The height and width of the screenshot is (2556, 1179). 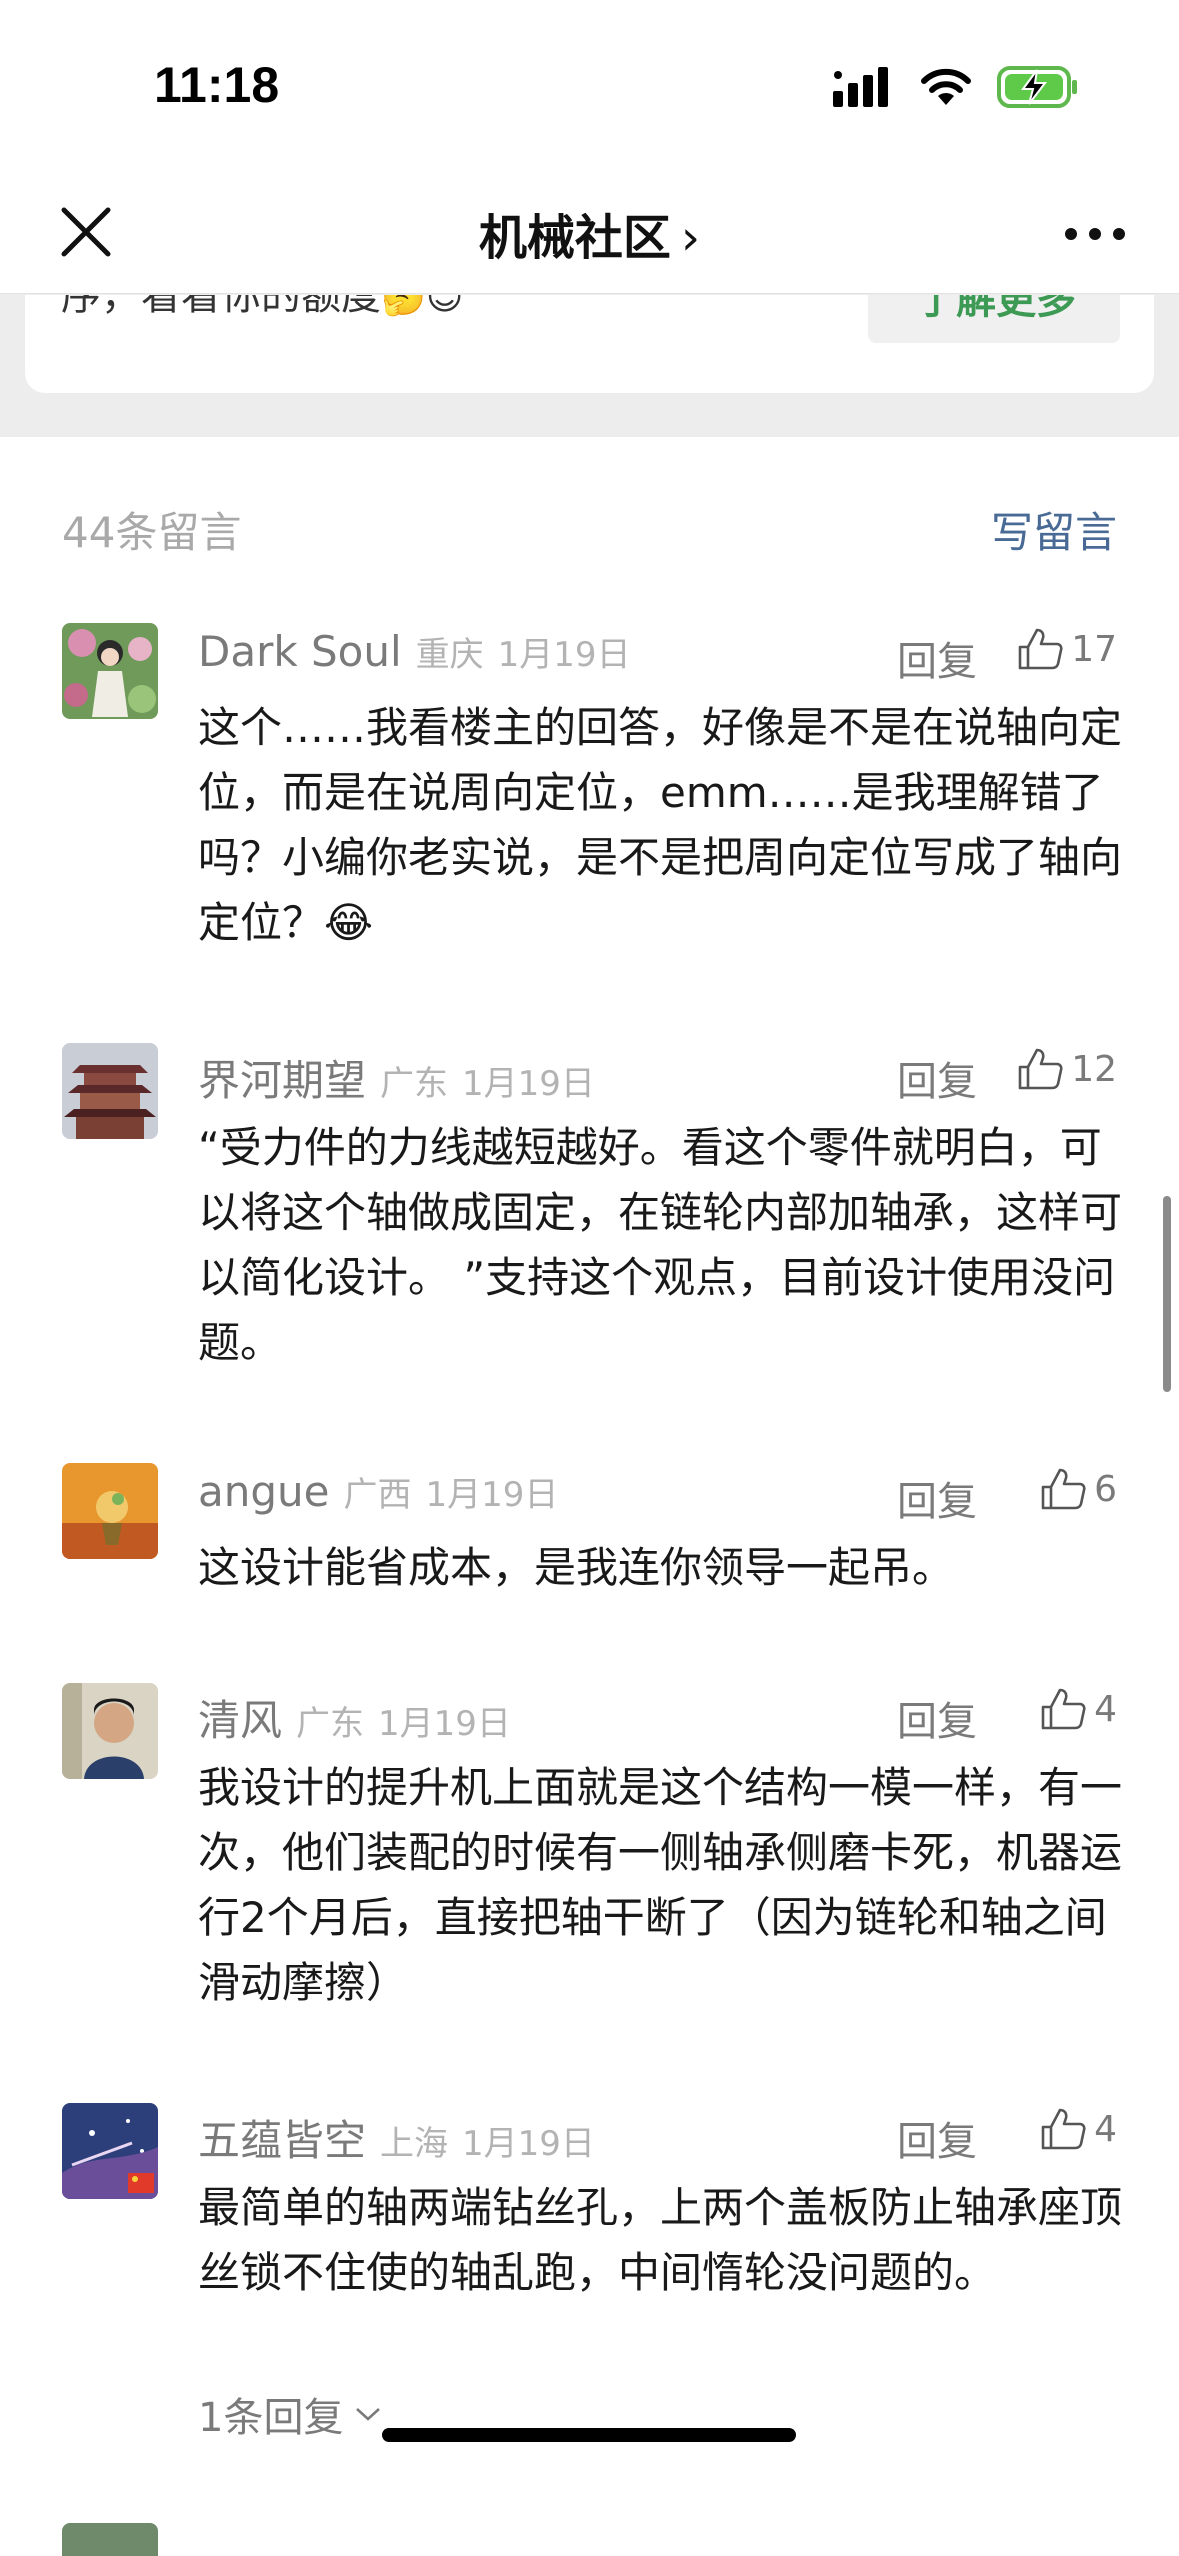 What do you see at coordinates (217, 85) in the screenshot?
I see `status-time: 11:18` at bounding box center [217, 85].